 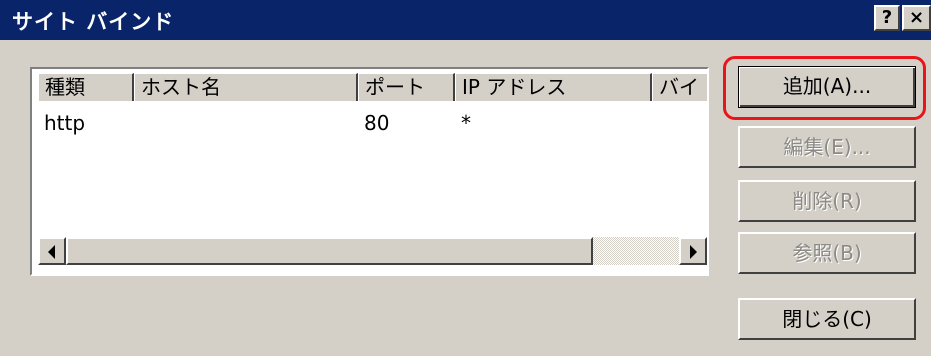 What do you see at coordinates (553, 87) in the screenshot?
I see `column-header-ip-address: IP アドレス` at bounding box center [553, 87].